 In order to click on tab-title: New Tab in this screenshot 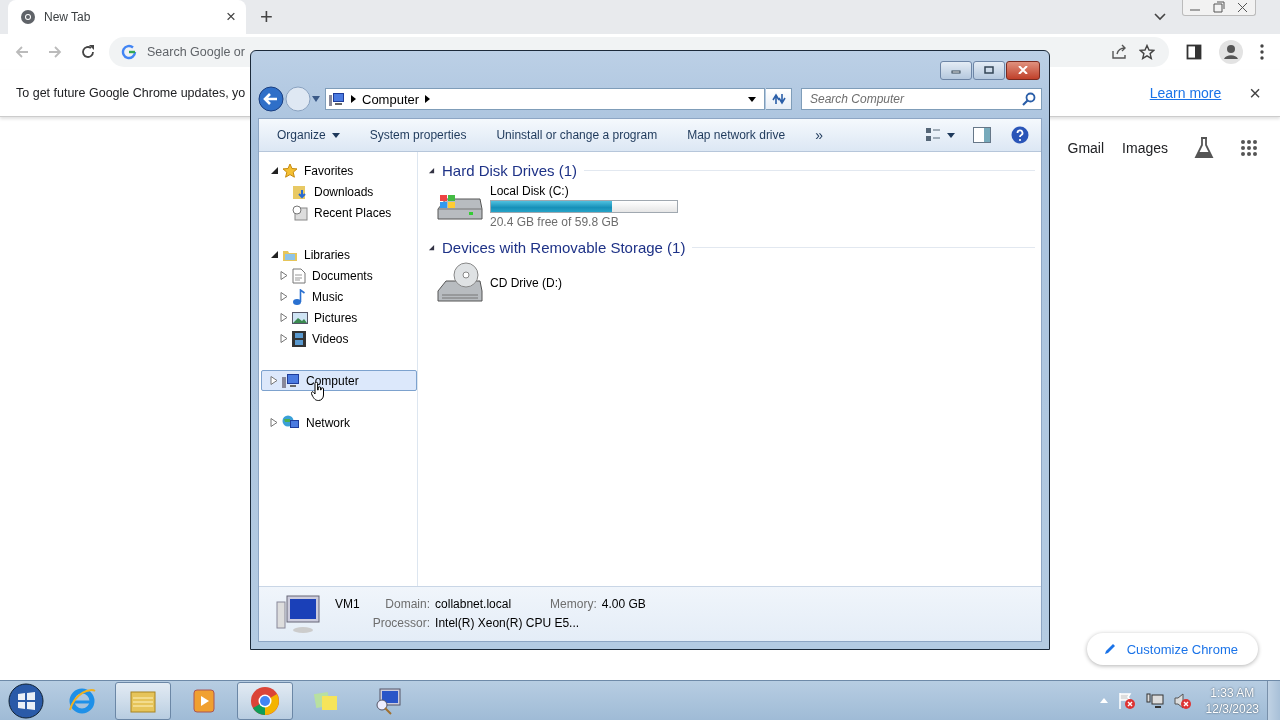, I will do `click(68, 17)`.